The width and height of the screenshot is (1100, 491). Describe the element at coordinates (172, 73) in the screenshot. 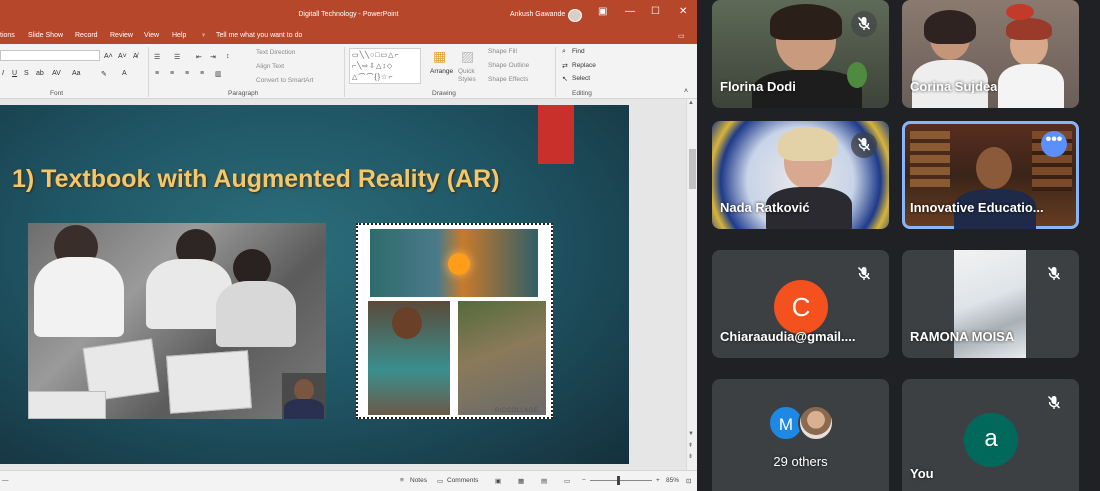

I see `align-center-button: ≡` at that location.